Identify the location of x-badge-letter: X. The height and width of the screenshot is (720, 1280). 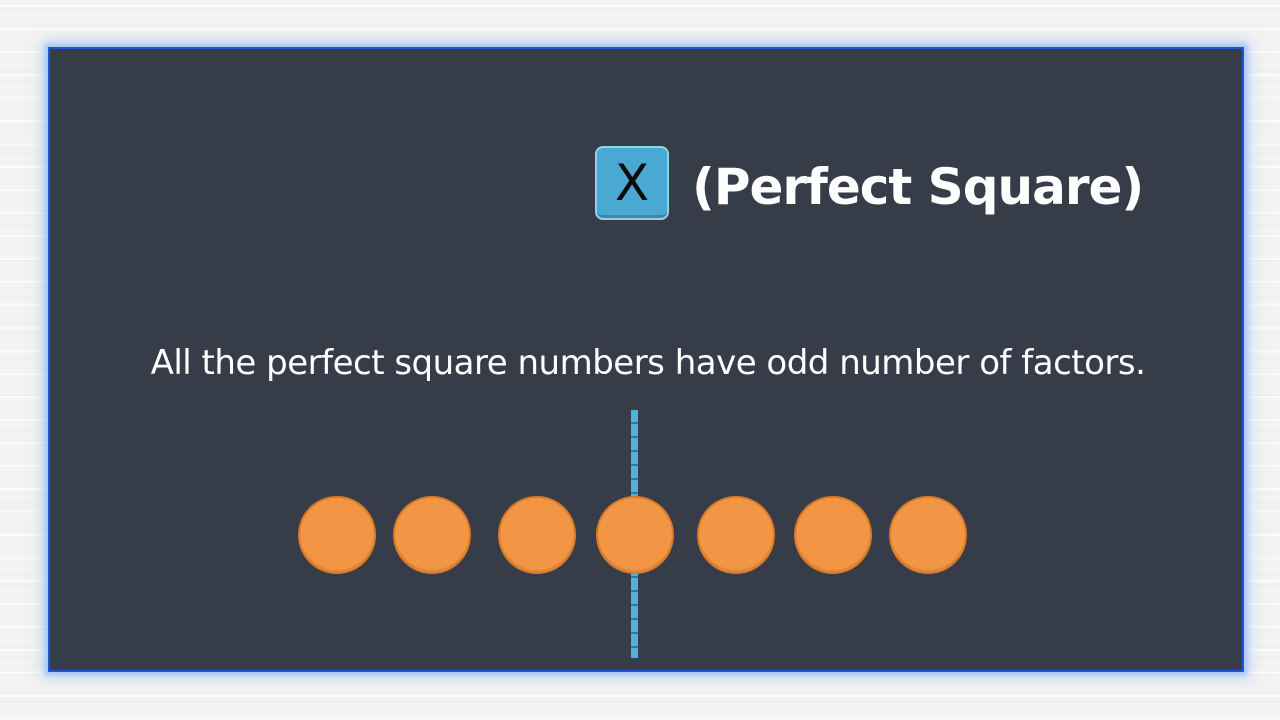
(632, 183).